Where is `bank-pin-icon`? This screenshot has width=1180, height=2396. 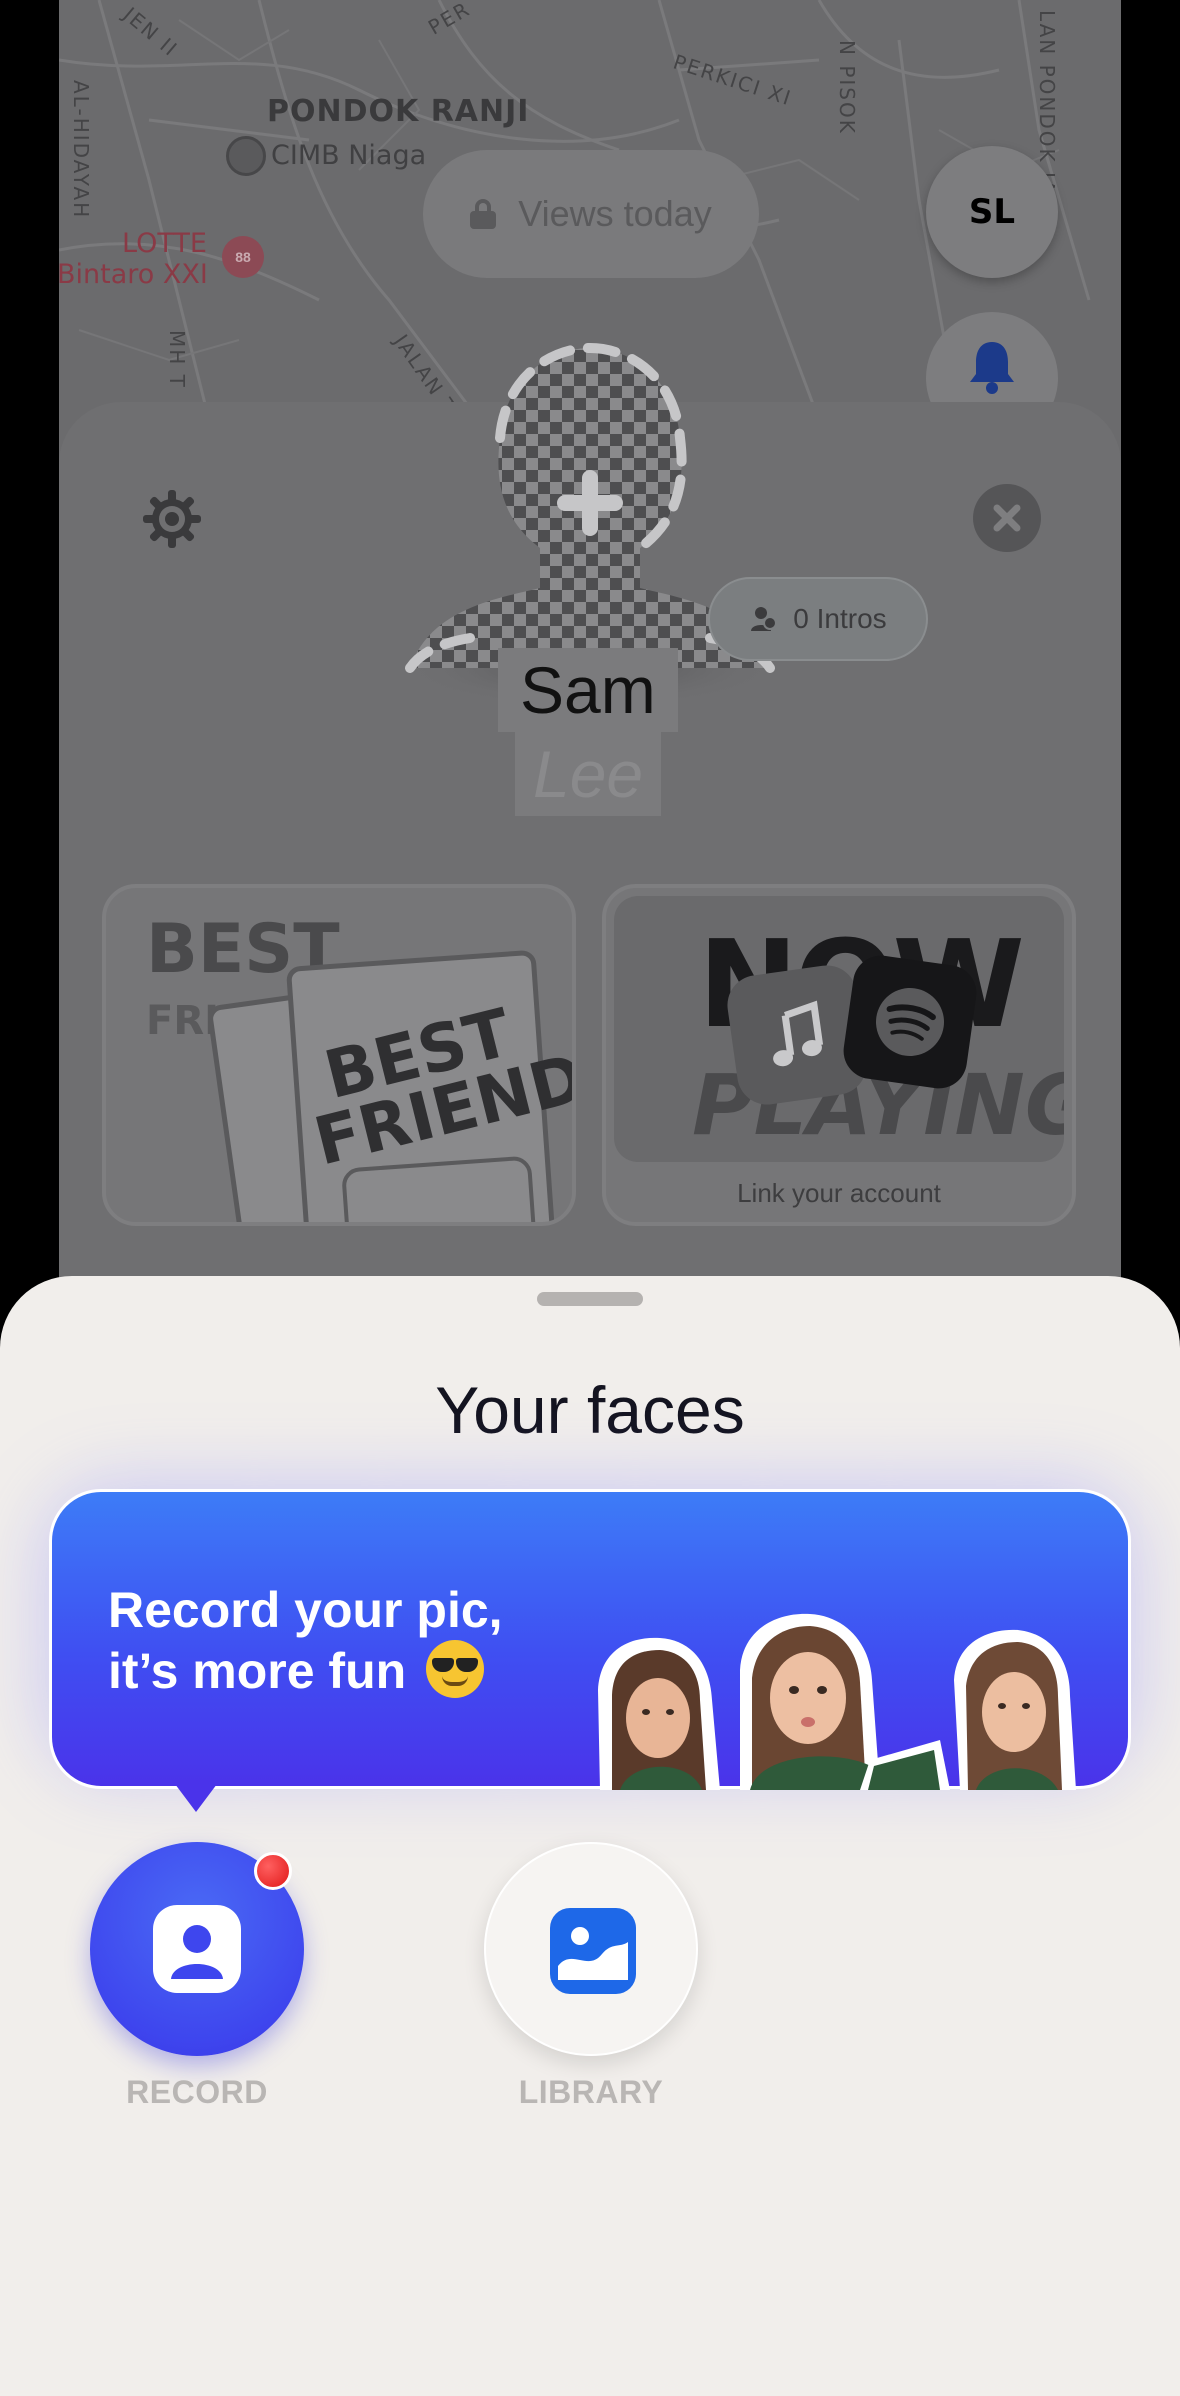
bank-pin-icon is located at coordinates (246, 156).